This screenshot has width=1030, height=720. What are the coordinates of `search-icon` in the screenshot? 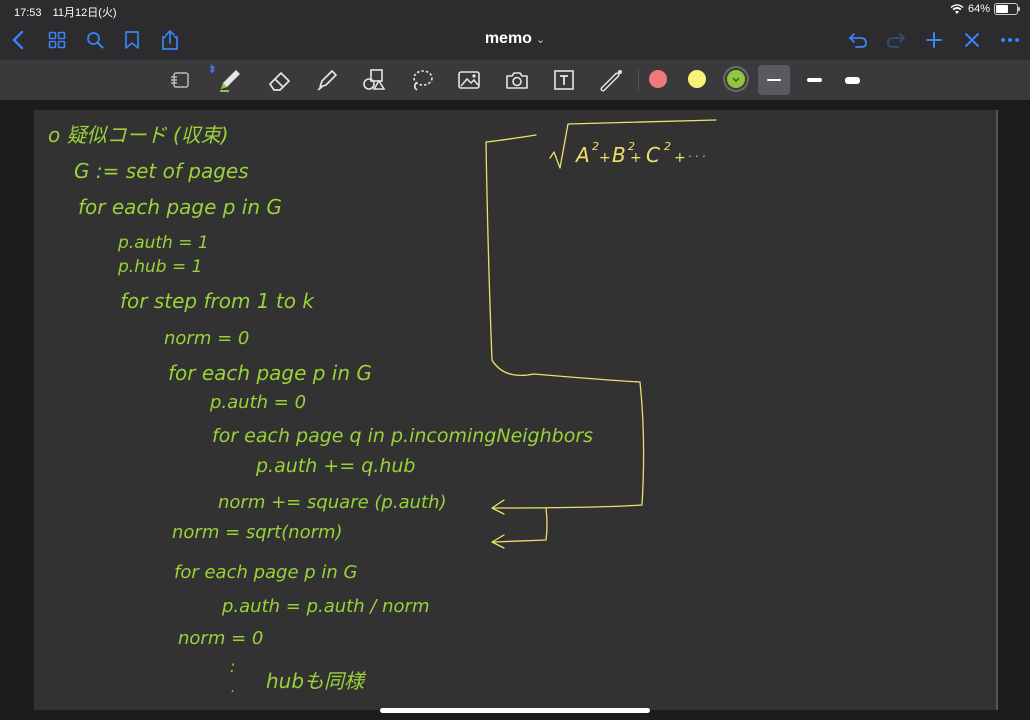 It's located at (95, 40).